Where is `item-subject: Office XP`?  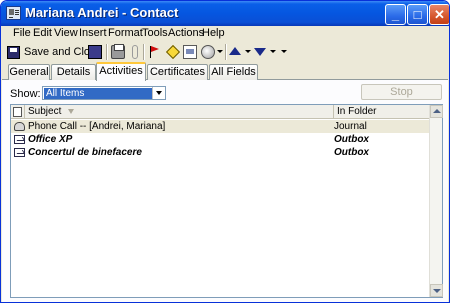 item-subject: Office XP is located at coordinates (50, 139).